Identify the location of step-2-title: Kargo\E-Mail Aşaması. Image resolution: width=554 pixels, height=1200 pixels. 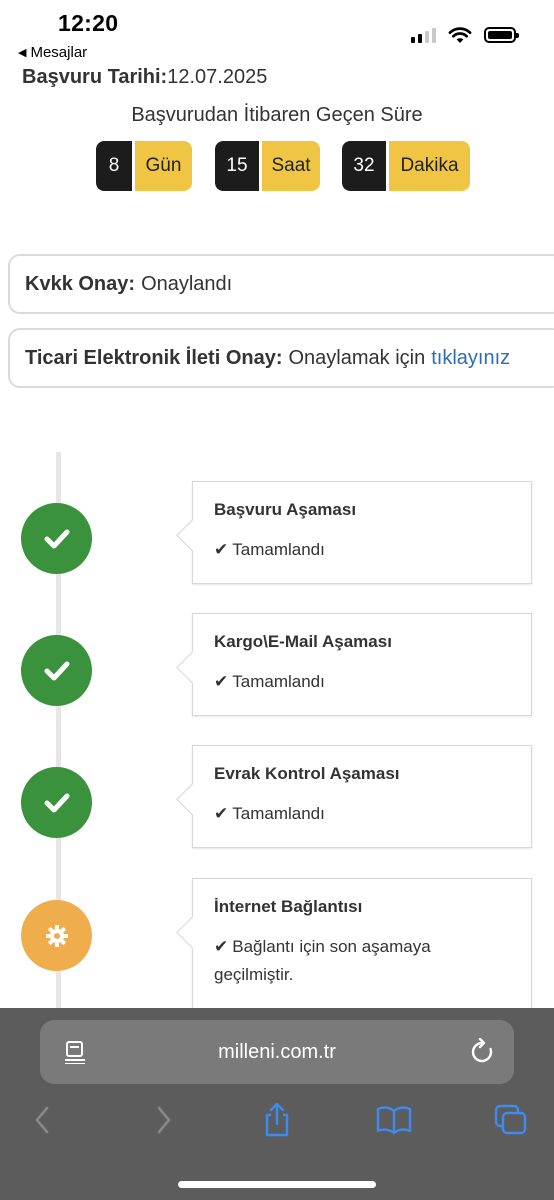
(303, 641).